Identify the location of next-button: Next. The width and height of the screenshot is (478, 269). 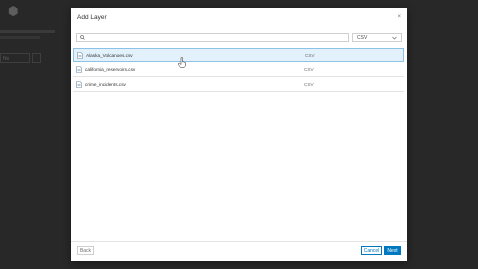
(392, 250).